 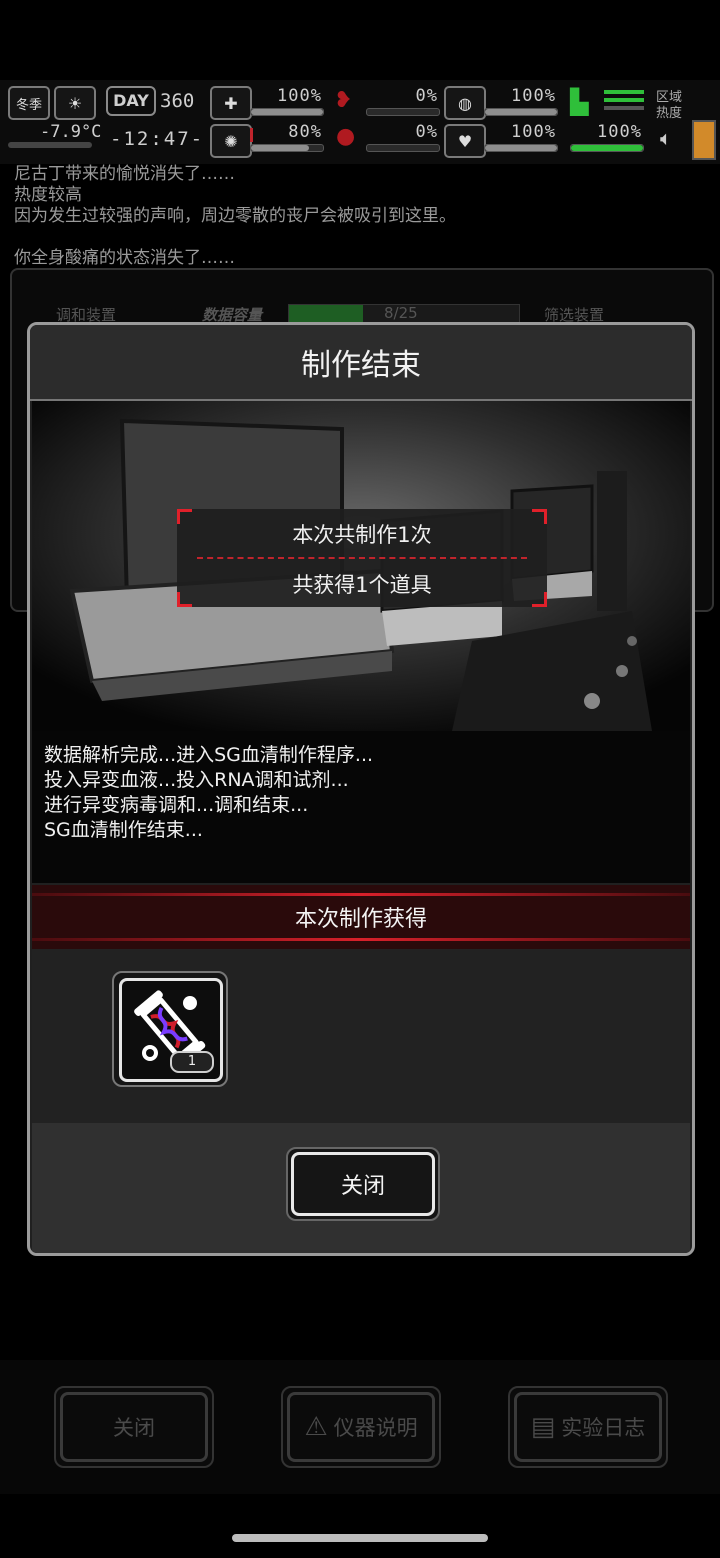 I want to click on medkit-icon: ✚, so click(x=231, y=103).